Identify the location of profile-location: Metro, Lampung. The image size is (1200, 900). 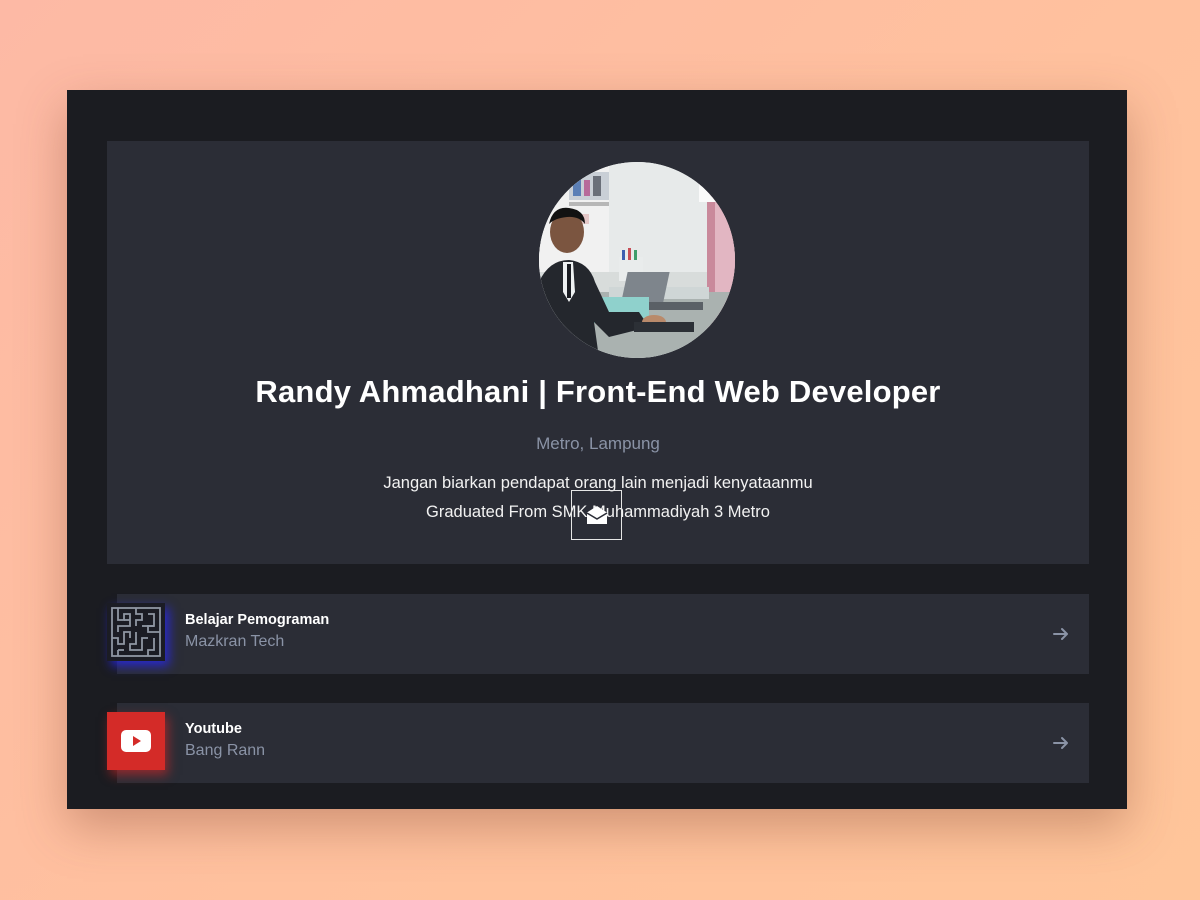
(598, 443).